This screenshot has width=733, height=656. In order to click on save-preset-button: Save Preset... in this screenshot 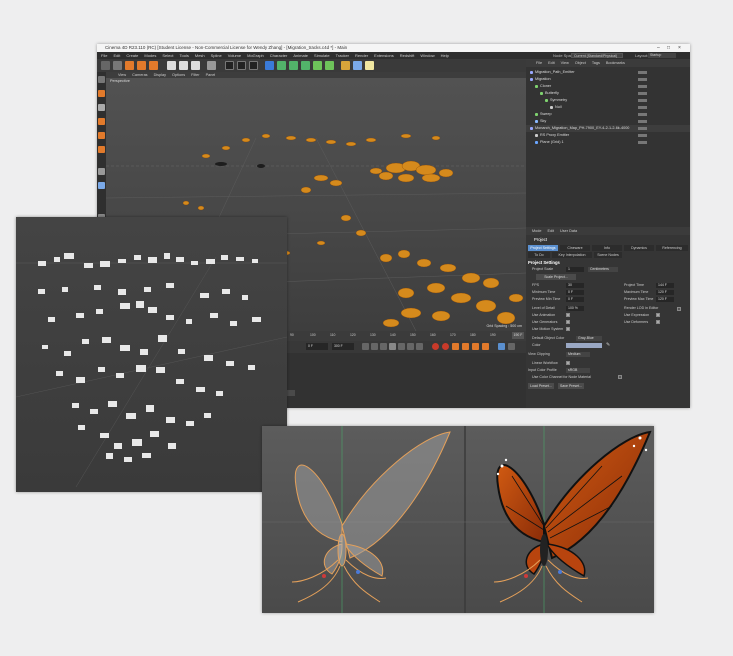, I will do `click(571, 386)`.